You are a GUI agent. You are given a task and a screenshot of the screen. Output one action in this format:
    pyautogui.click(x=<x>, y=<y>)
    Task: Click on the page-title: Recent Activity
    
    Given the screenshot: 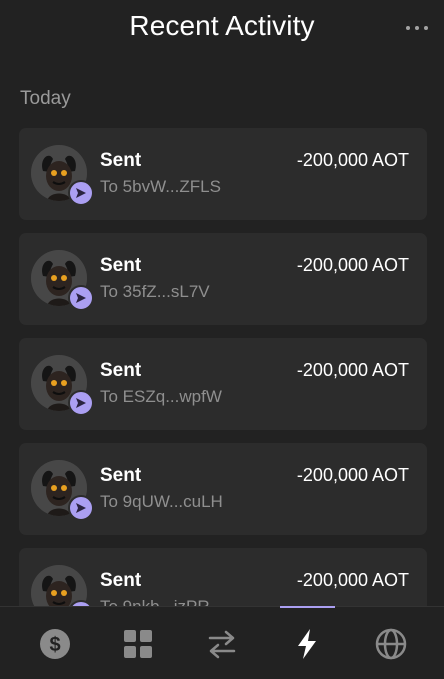 What is the action you would take?
    pyautogui.click(x=222, y=25)
    